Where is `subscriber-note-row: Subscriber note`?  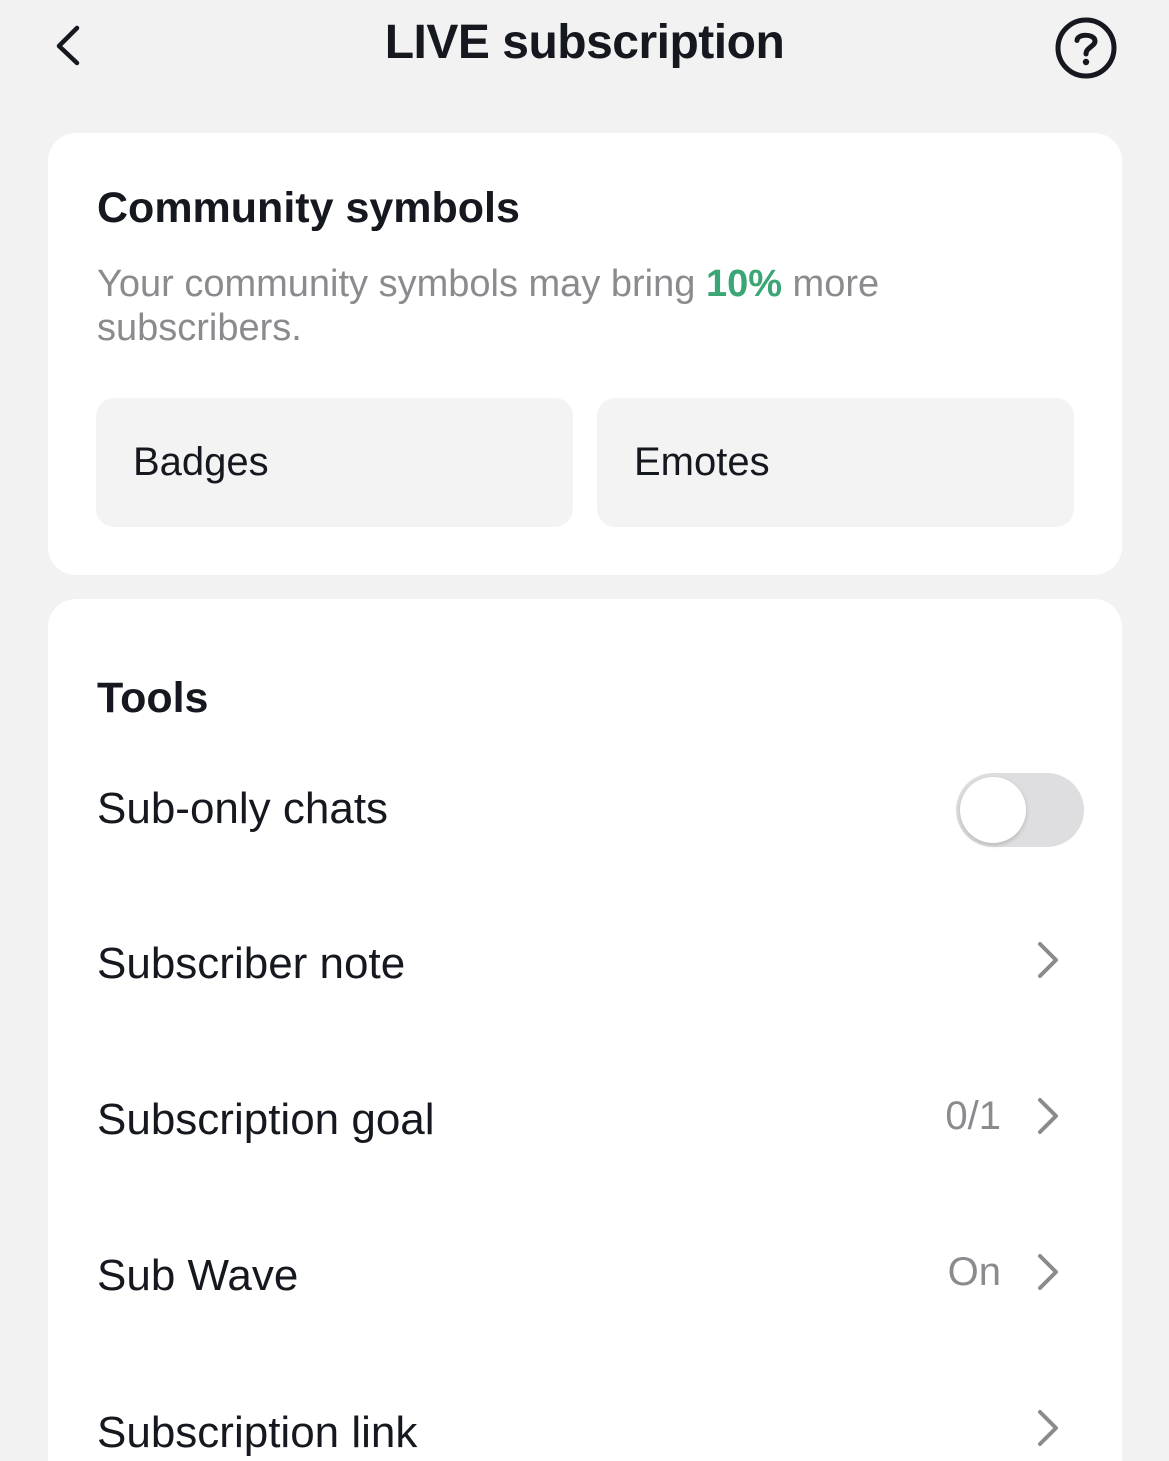 subscriber-note-row: Subscriber note is located at coordinates (585, 965).